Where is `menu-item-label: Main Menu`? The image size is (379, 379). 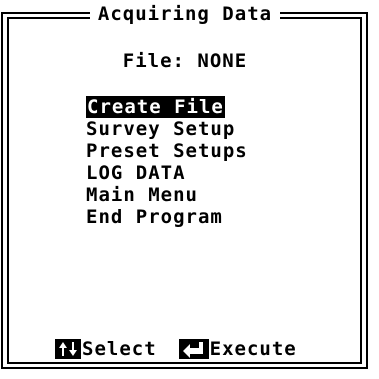
menu-item-label: Main Menu is located at coordinates (142, 195).